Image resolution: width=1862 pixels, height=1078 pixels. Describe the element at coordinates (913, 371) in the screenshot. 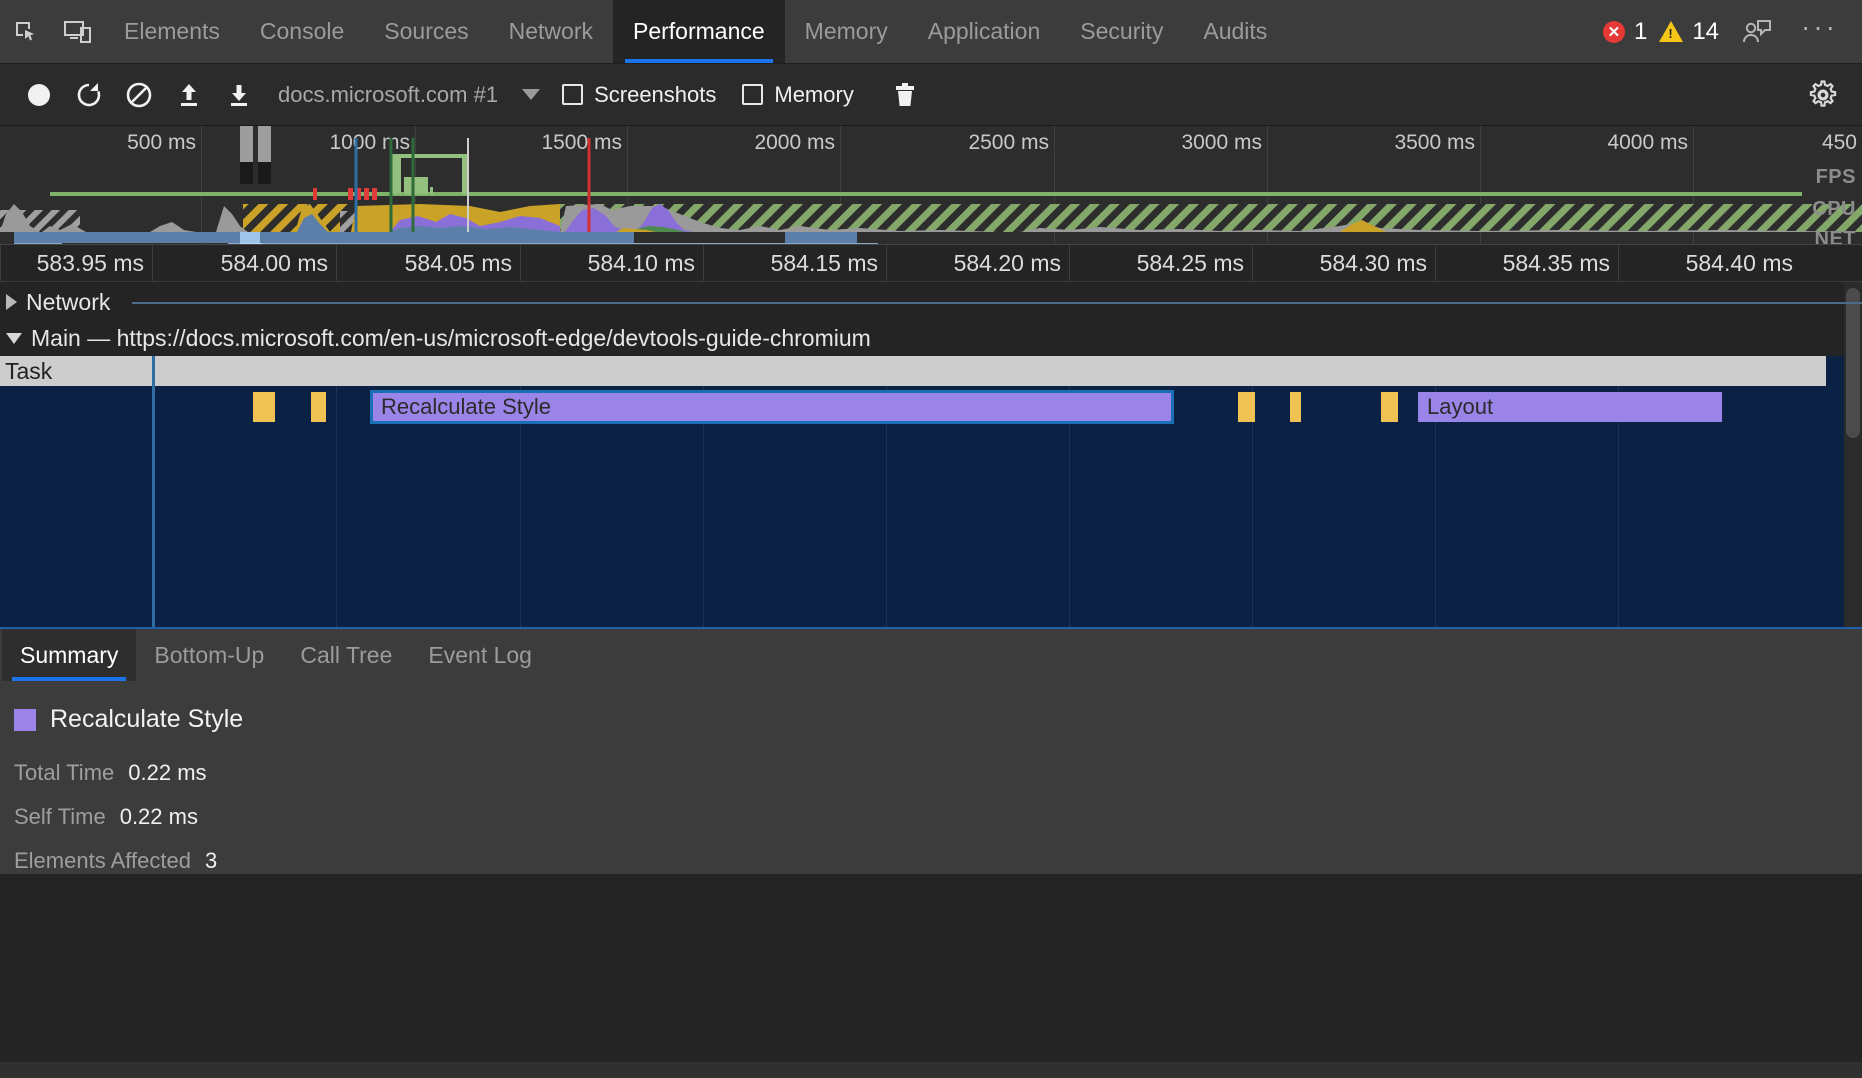

I see `task-row: Task` at that location.